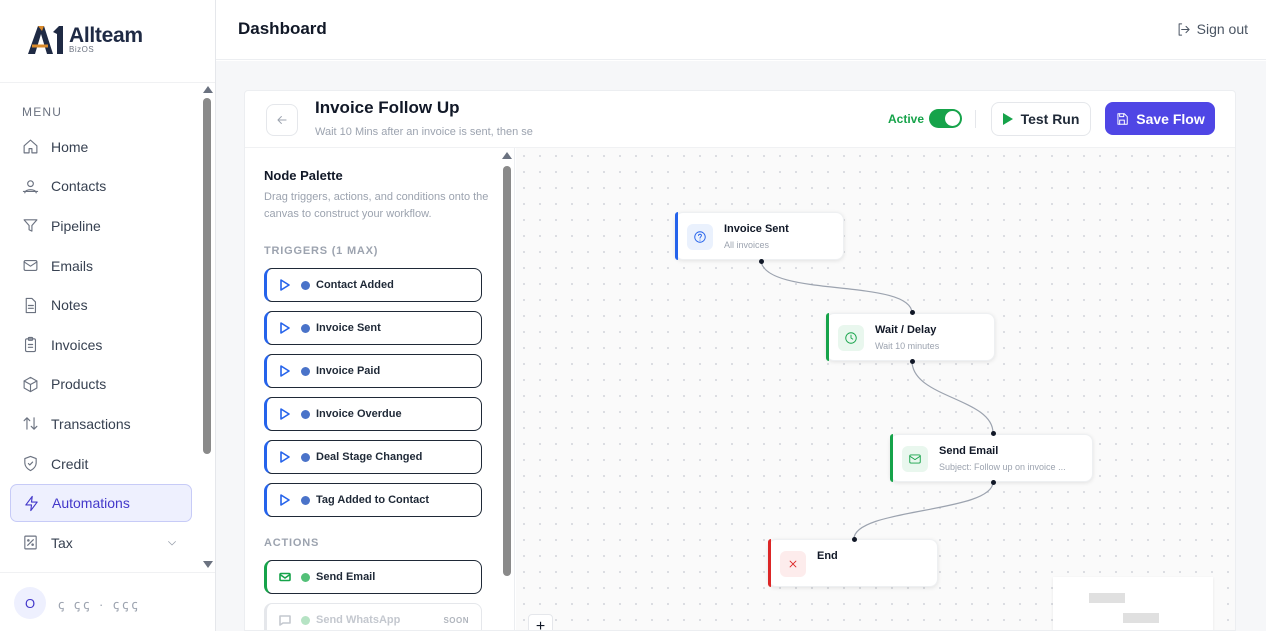 Image resolution: width=1266 pixels, height=631 pixels. I want to click on node-title: Wait / Delay, so click(906, 330).